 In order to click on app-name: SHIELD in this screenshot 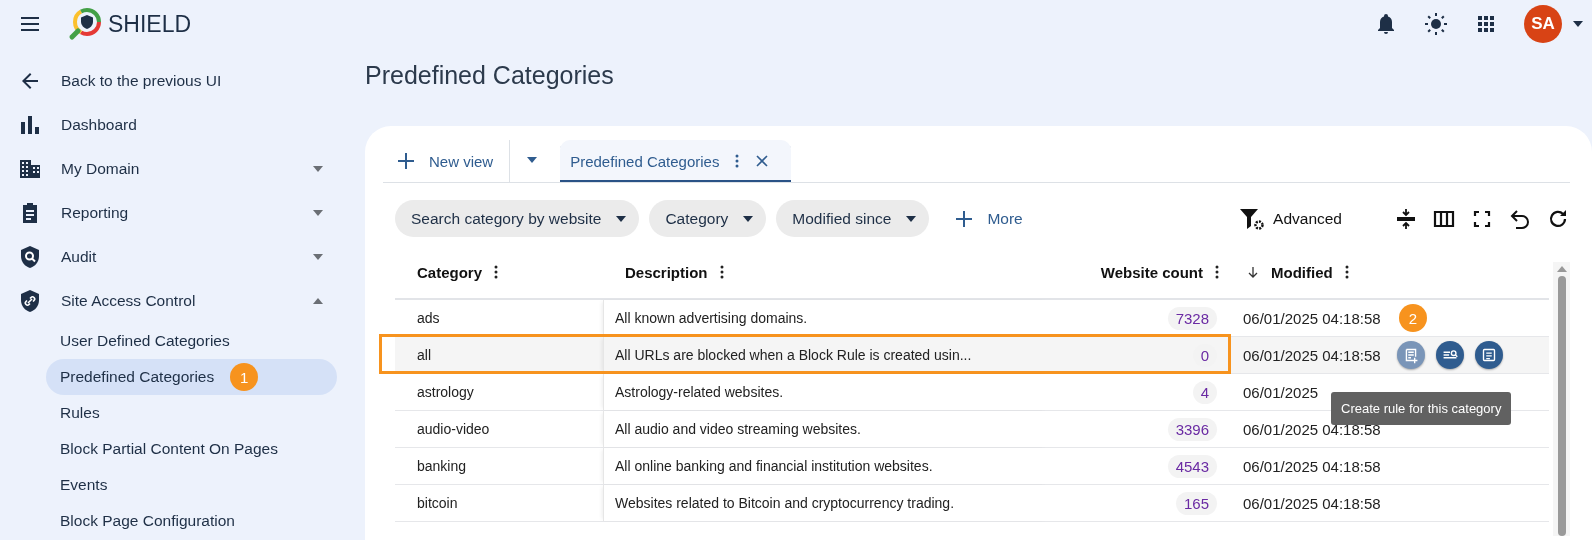, I will do `click(150, 24)`.